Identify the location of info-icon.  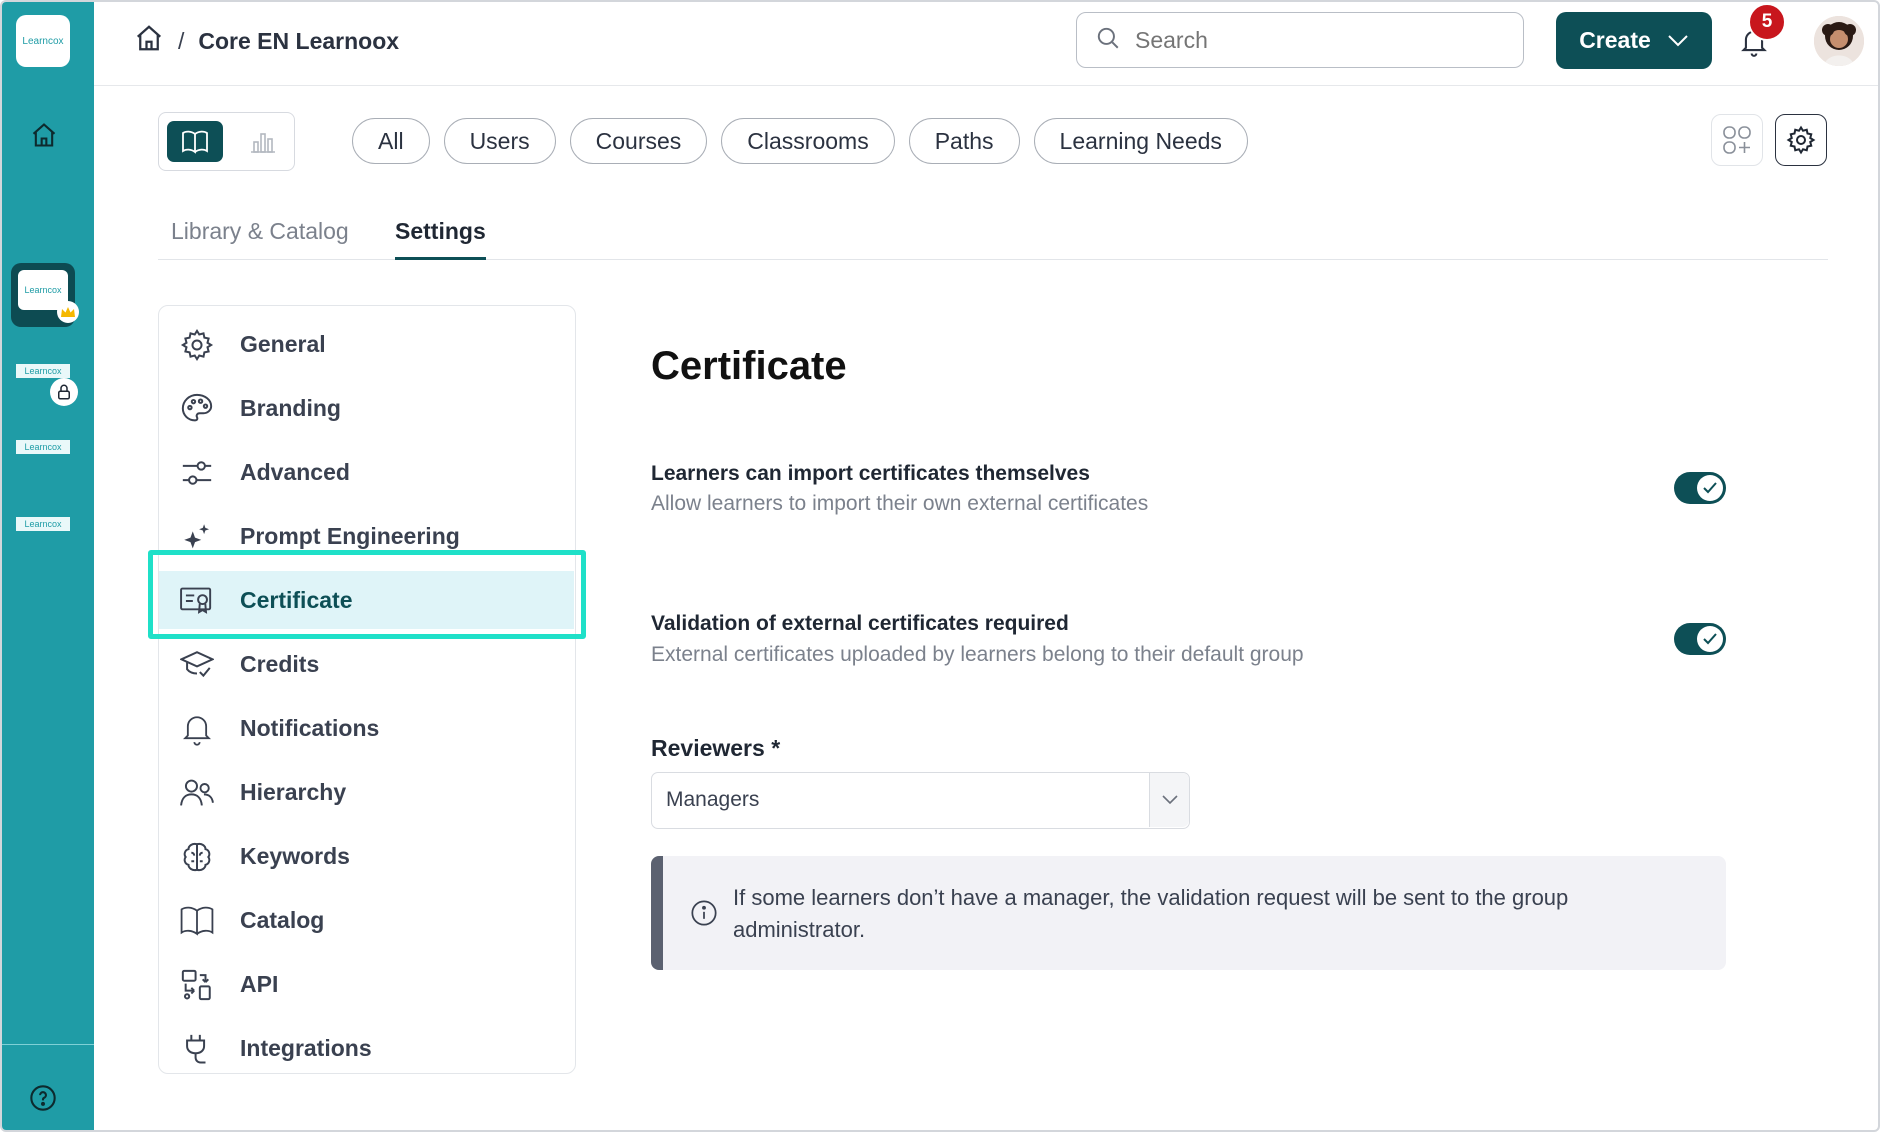
(704, 913).